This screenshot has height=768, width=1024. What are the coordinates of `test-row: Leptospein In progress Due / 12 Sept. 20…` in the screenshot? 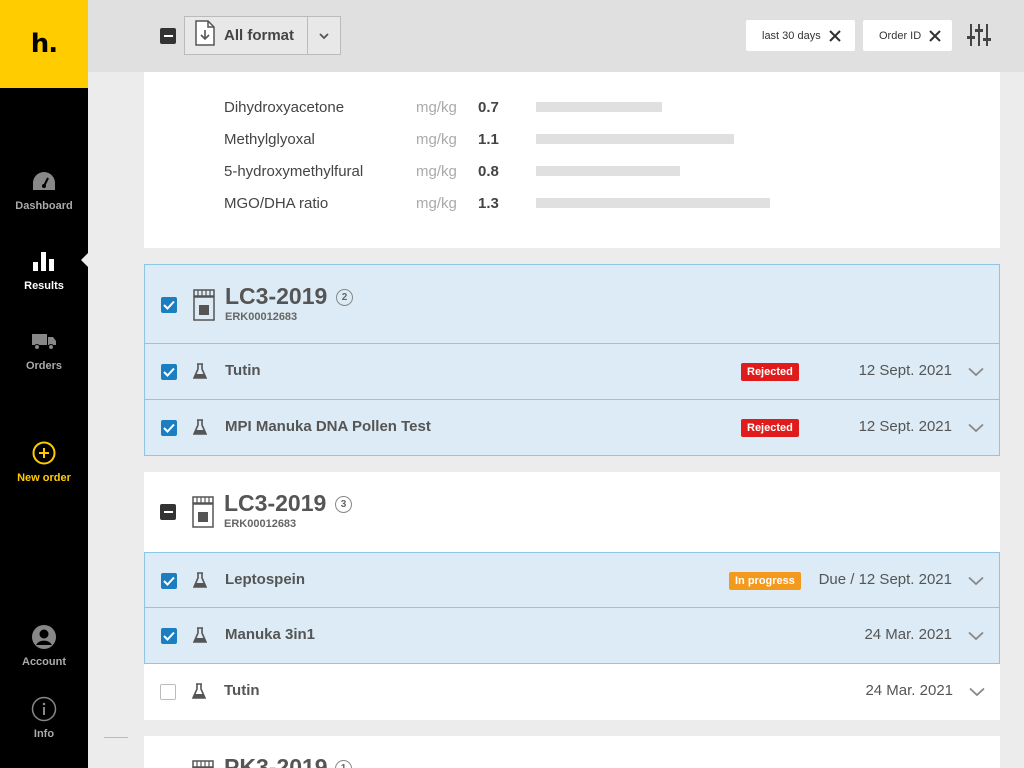 It's located at (572, 580).